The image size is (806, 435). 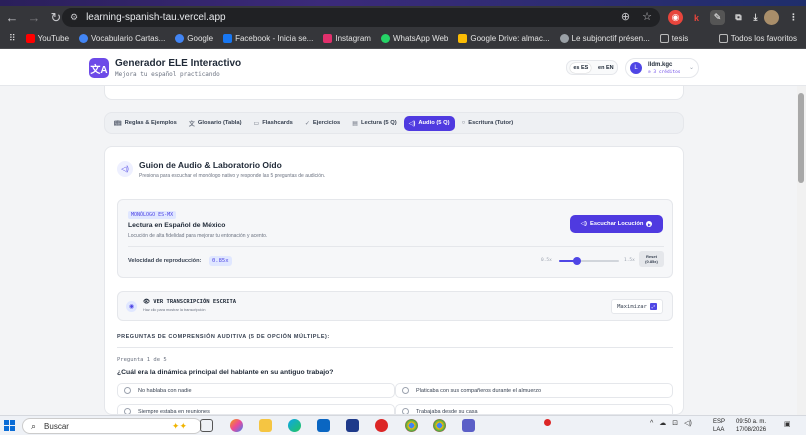 I want to click on tab-flashcards: ▭ Flashcards, so click(x=273, y=123).